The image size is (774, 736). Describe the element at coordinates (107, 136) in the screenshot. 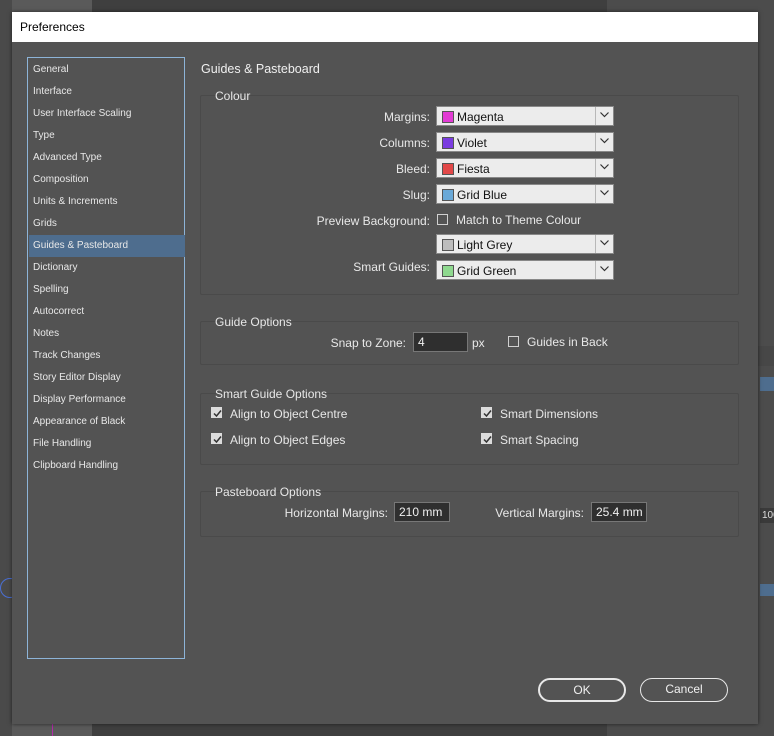

I see `sidebar-item-type: Type` at that location.